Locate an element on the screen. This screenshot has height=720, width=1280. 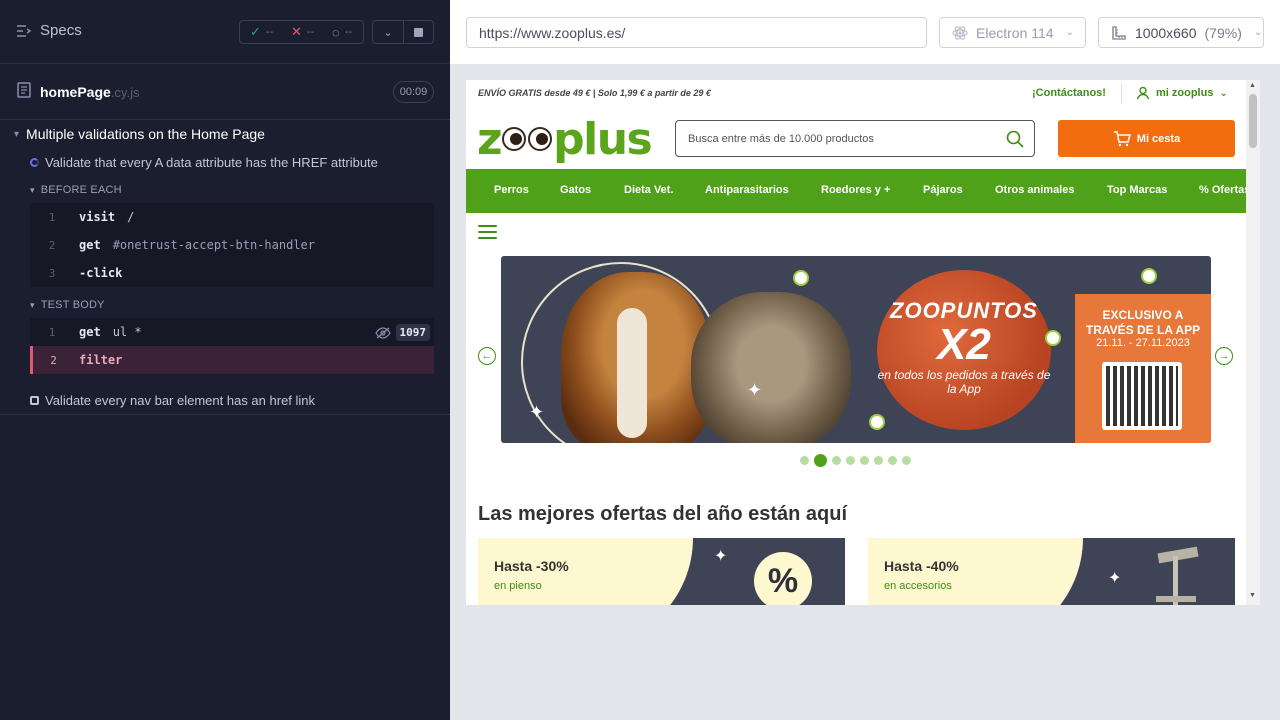
arrow-left-icon: ← is located at coordinates (487, 356).